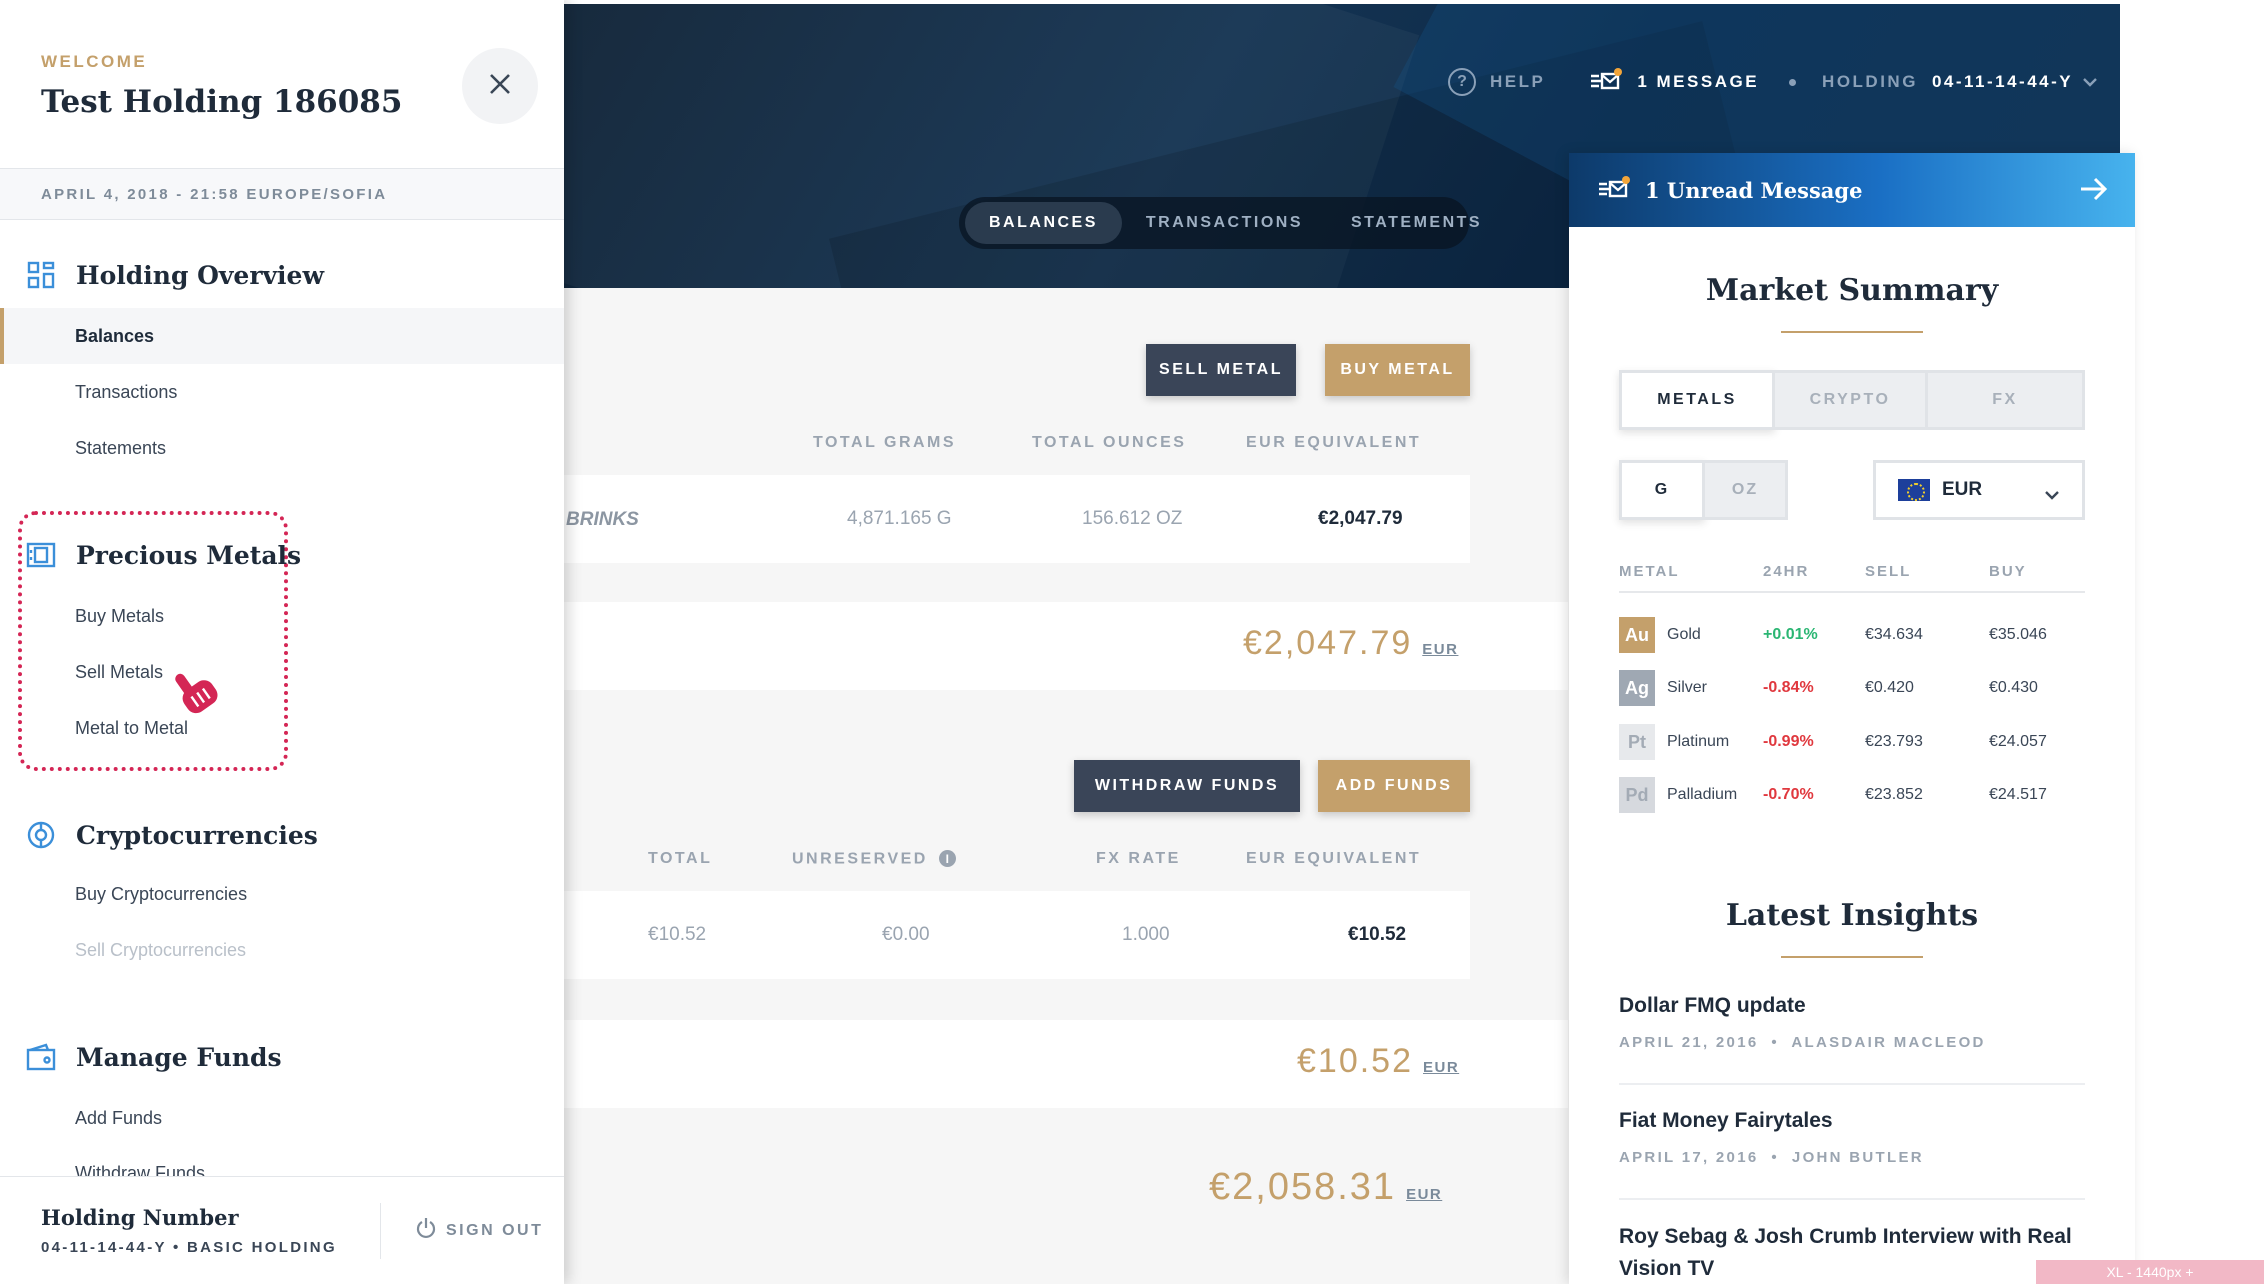 This screenshot has width=2264, height=1284. What do you see at coordinates (120, 448) in the screenshot?
I see `sidebar-item-statements: Statements` at bounding box center [120, 448].